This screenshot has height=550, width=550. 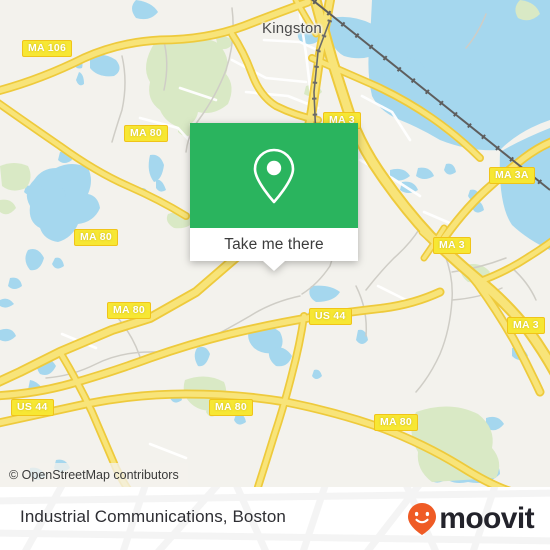 I want to click on place-title: Industrial Communications, Boston, so click(x=153, y=516).